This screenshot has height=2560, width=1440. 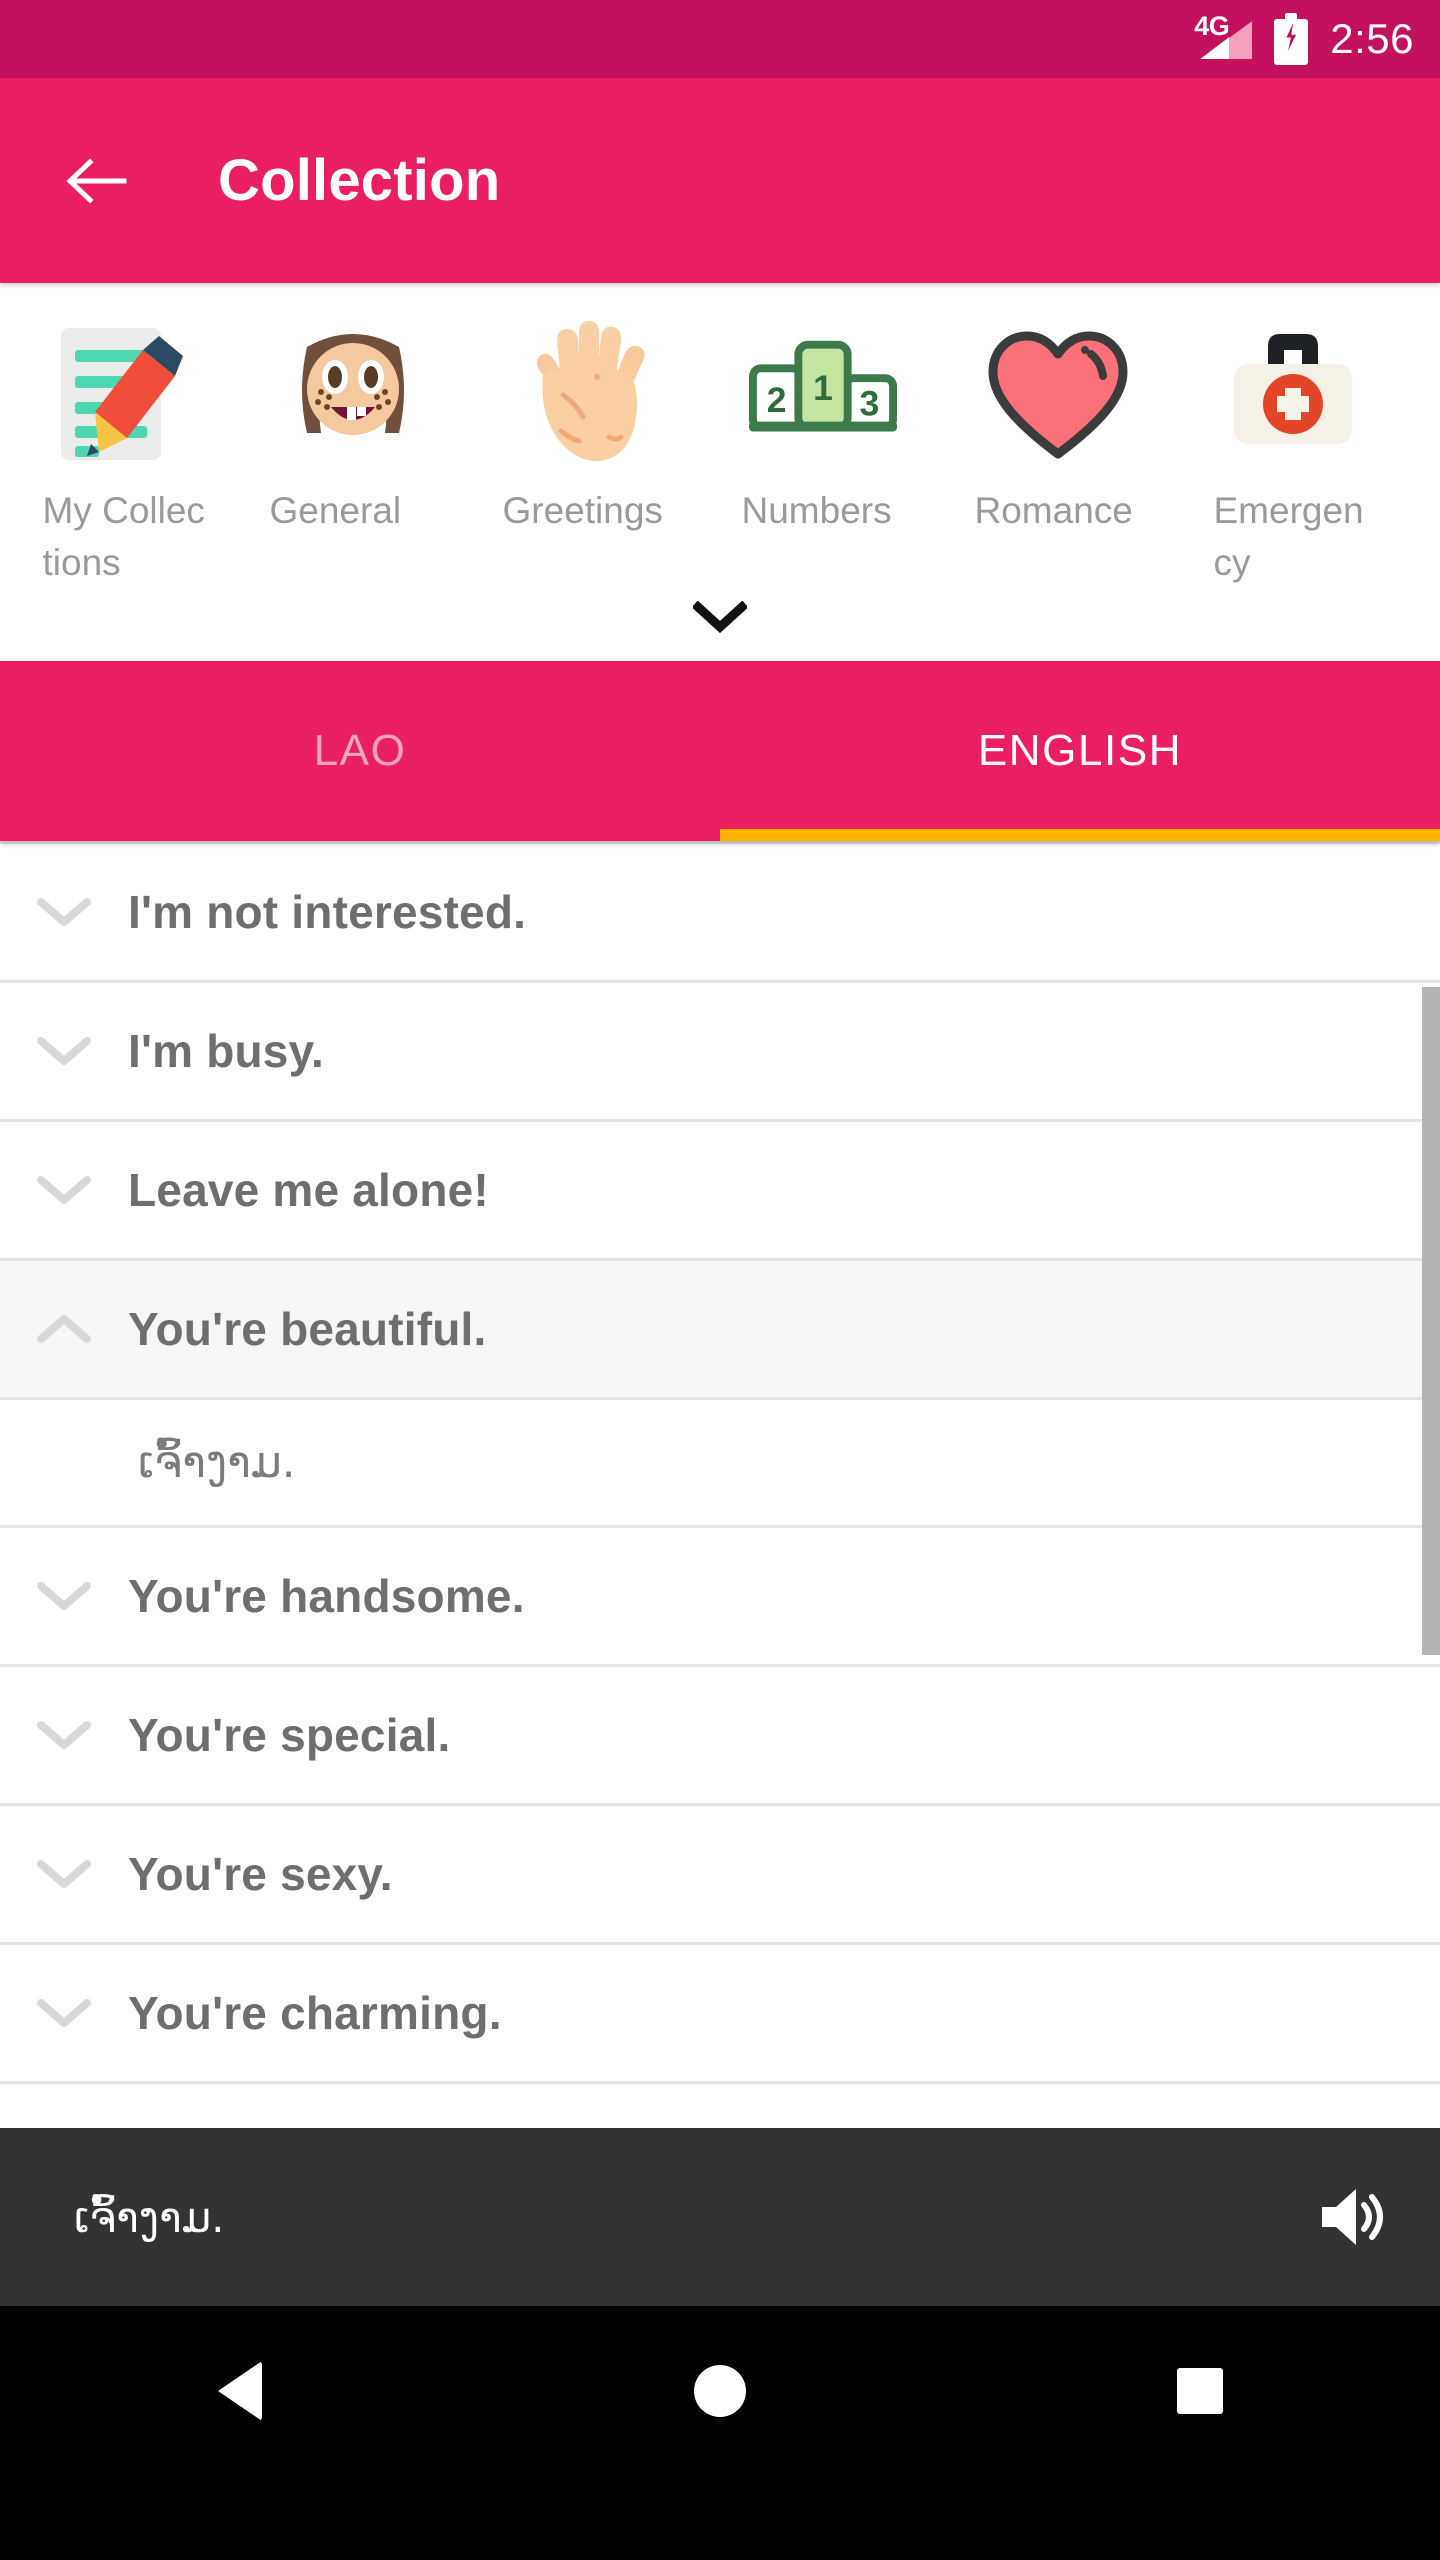 I want to click on vertical-scrollbar-thumb, so click(x=1431, y=1321).